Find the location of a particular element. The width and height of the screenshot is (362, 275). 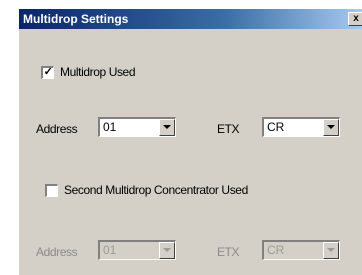

etx-dropdown-button is located at coordinates (331, 127).